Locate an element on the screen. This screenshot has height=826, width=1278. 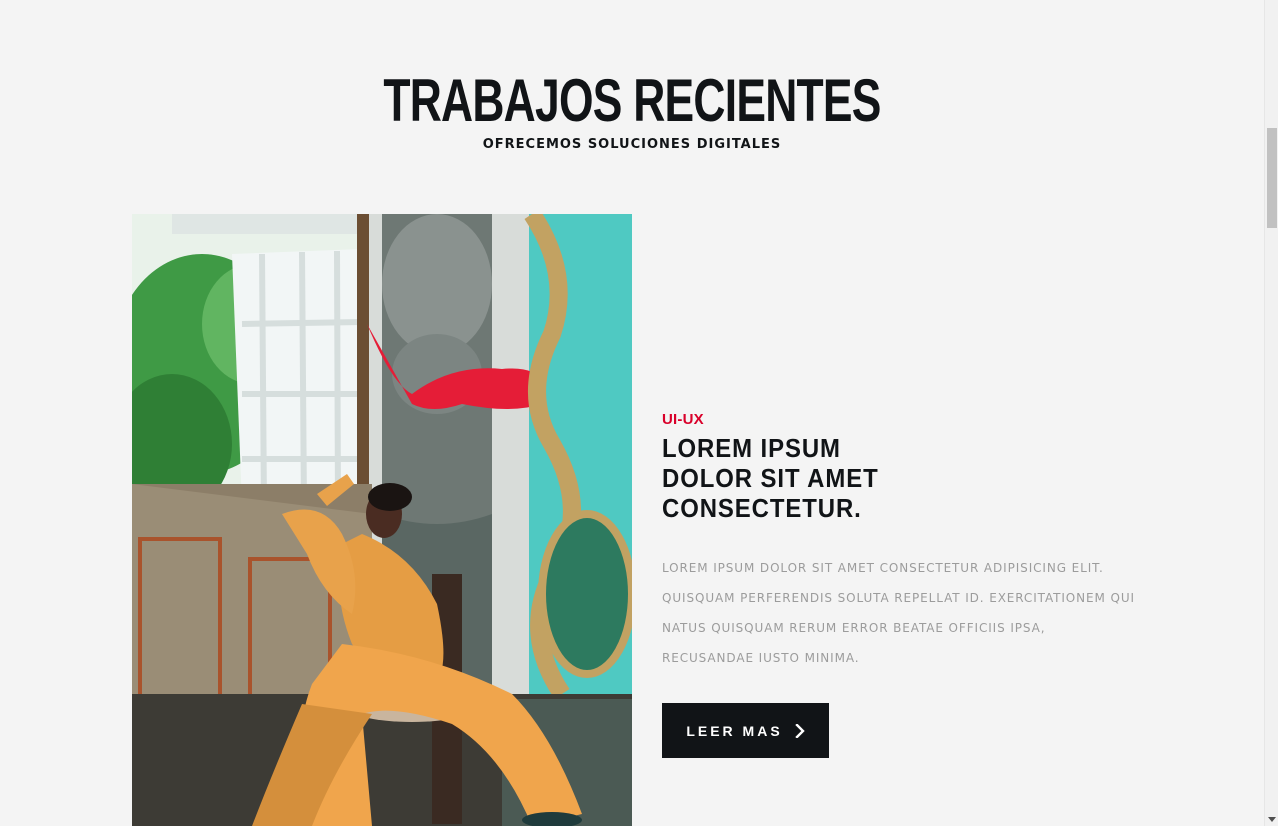
project-title-line: DOLOR SIT AMET is located at coordinates (770, 478).